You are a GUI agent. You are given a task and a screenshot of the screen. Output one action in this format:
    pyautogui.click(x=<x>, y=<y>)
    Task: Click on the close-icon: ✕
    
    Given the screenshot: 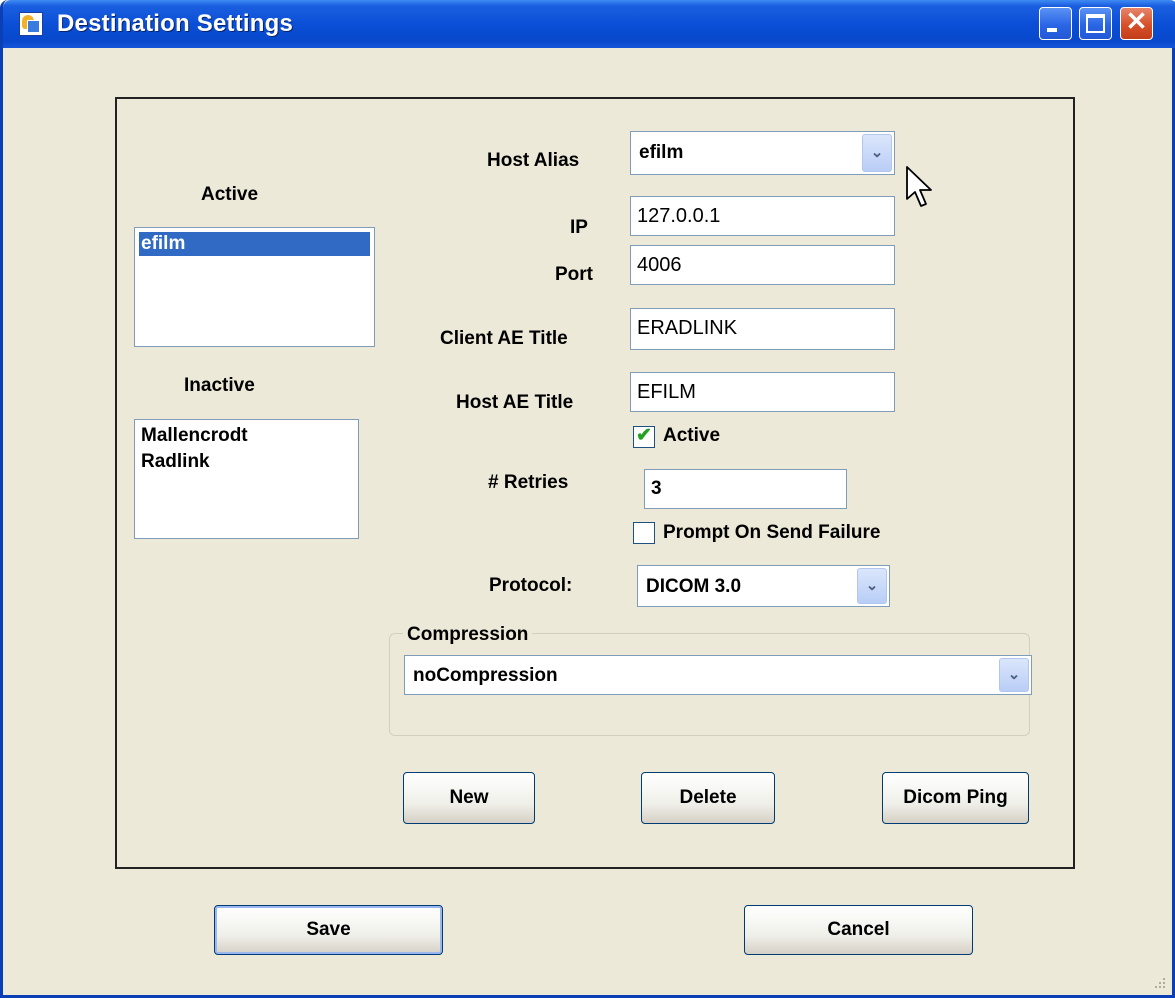 What is the action you would take?
    pyautogui.click(x=1136, y=21)
    